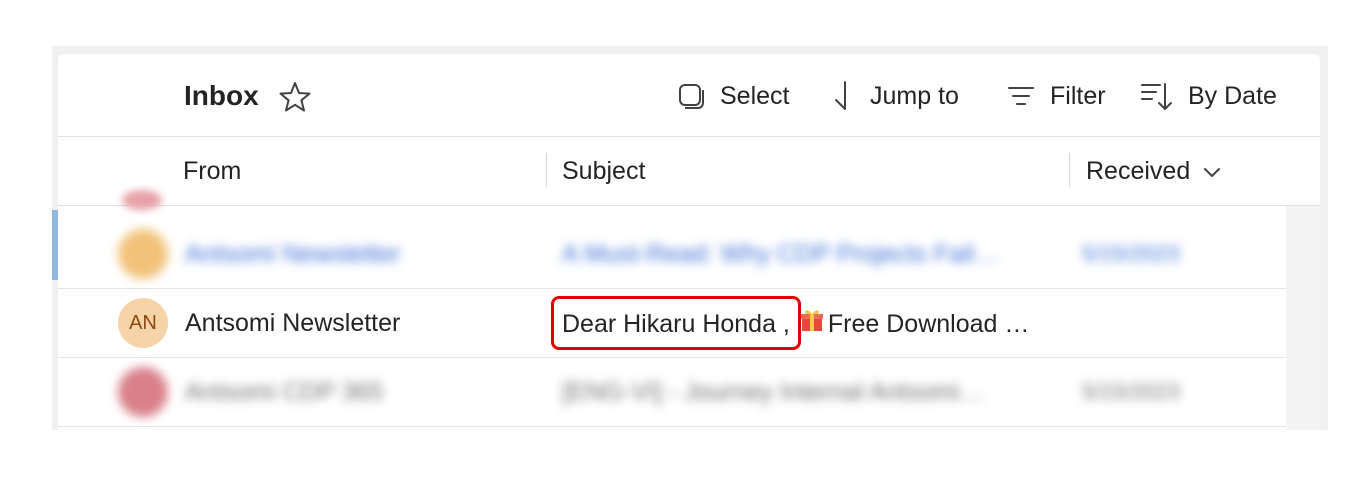 Image resolution: width=1370 pixels, height=480 pixels. What do you see at coordinates (295, 97) in the screenshot?
I see `star-icon` at bounding box center [295, 97].